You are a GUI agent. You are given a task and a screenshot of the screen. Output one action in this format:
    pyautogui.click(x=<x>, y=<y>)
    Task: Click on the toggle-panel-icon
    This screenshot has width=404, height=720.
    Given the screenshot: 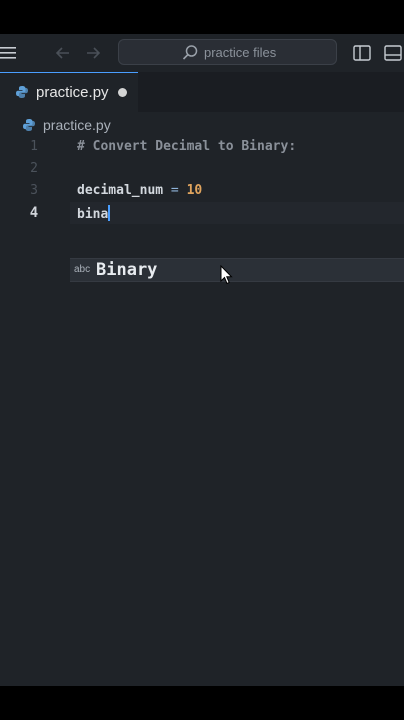 What is the action you would take?
    pyautogui.click(x=393, y=53)
    